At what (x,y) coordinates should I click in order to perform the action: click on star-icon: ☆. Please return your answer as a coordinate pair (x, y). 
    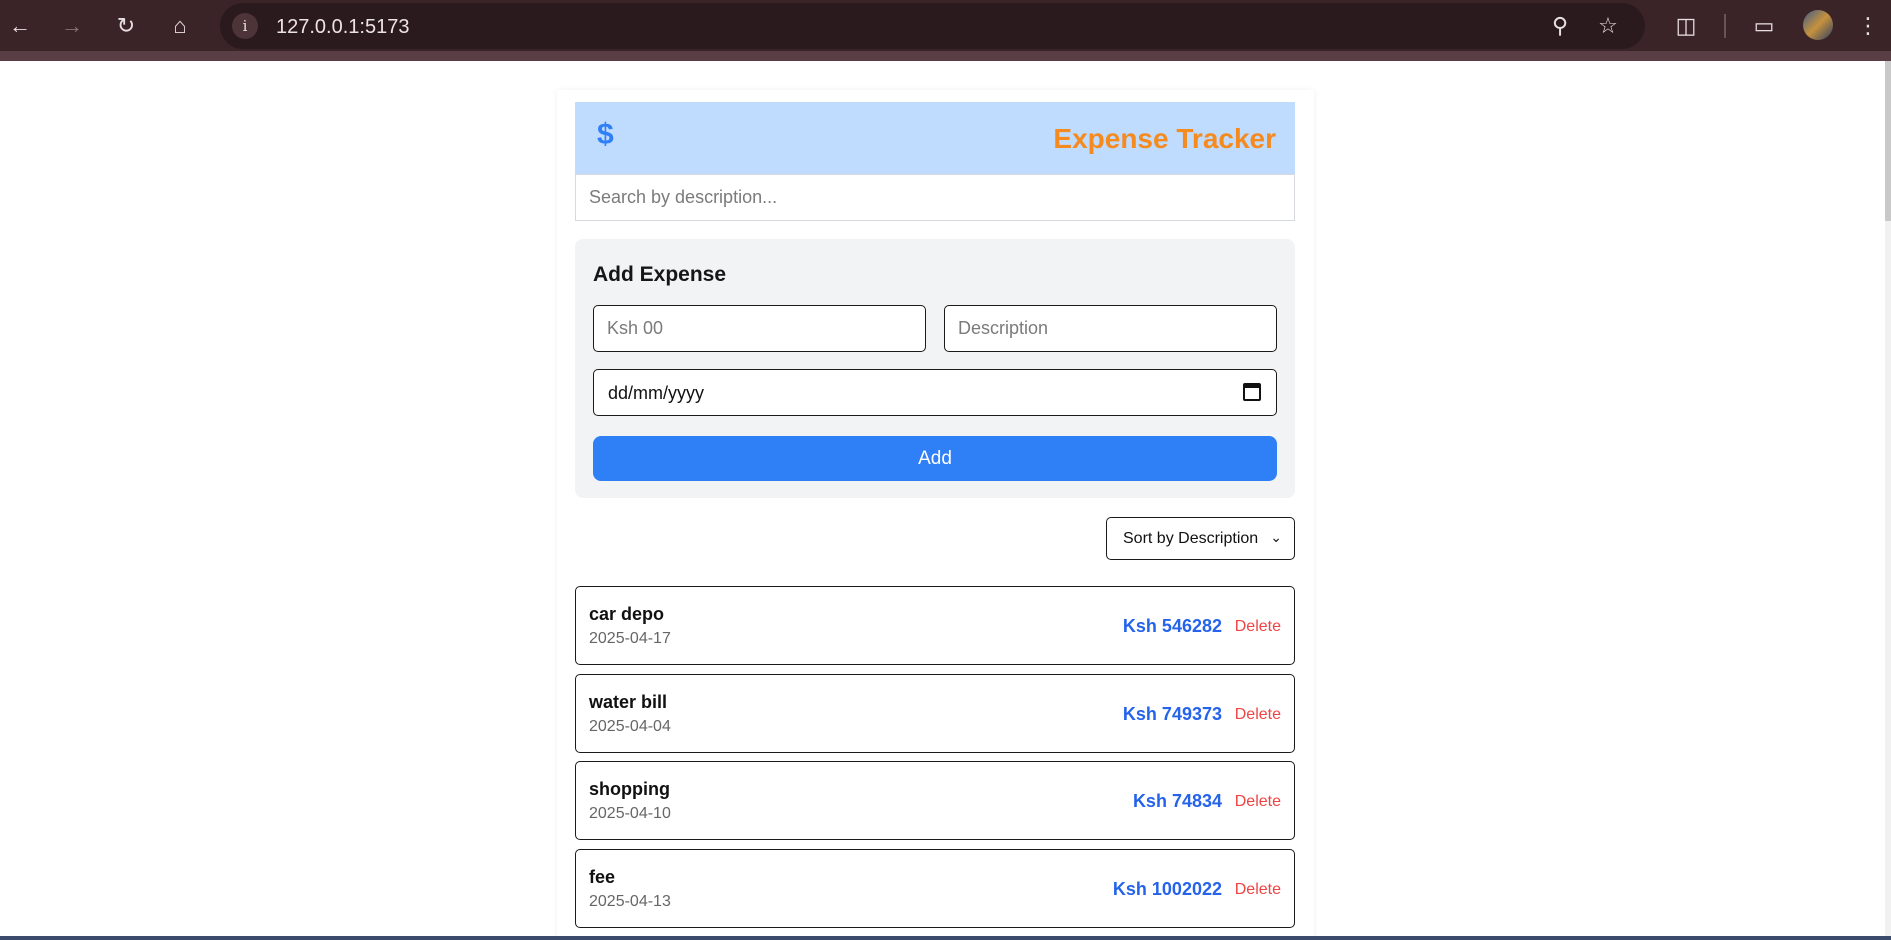
    Looking at the image, I should click on (1608, 26).